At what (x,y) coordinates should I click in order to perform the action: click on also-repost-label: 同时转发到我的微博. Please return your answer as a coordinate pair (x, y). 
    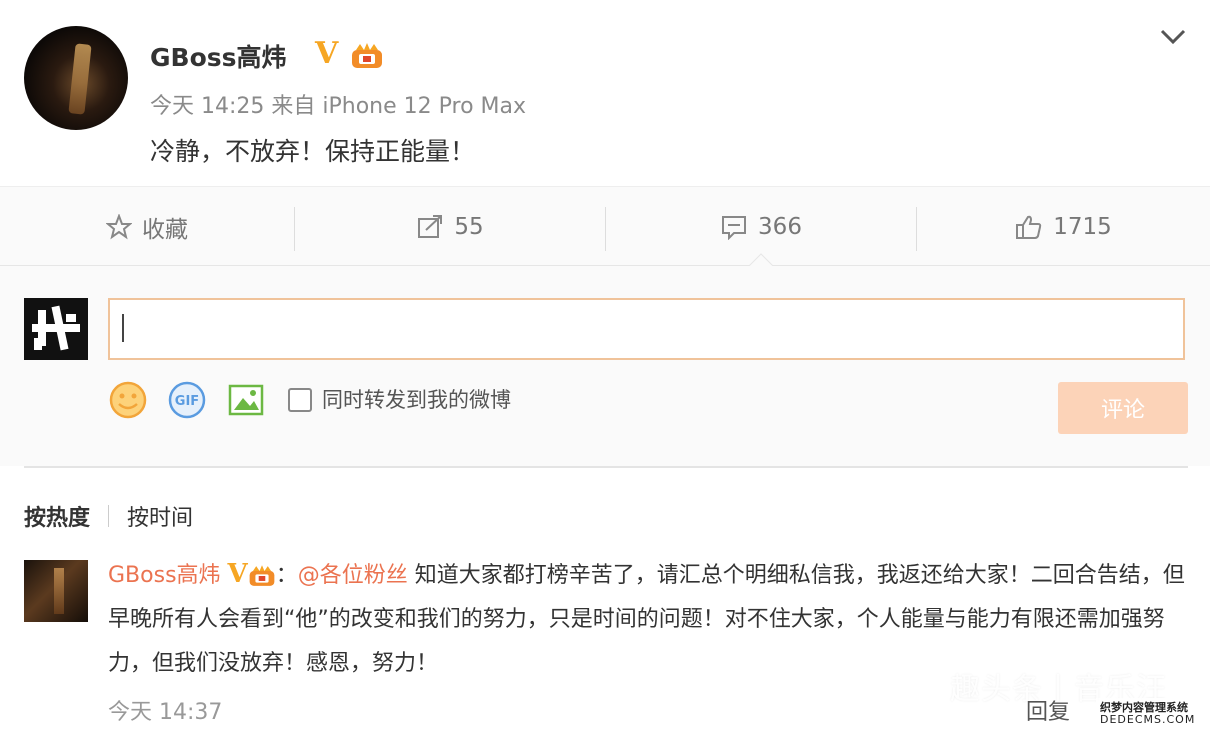
    Looking at the image, I should click on (416, 400).